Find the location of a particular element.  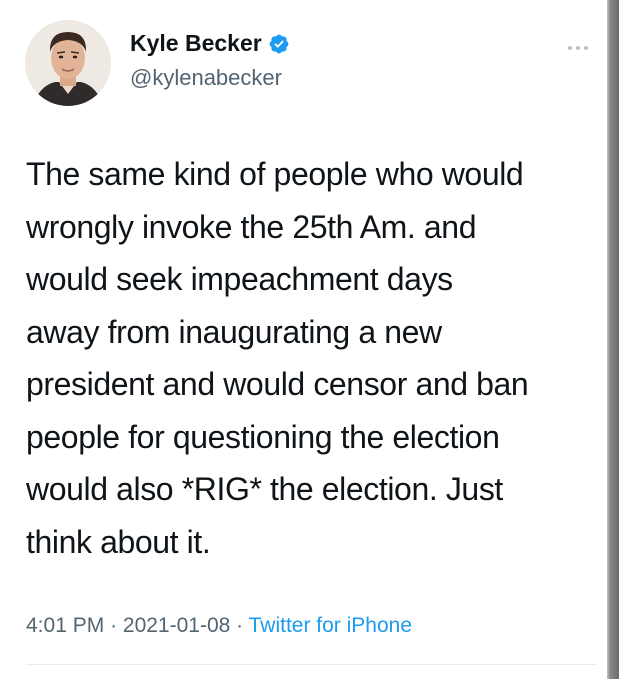

tweet-text-line: wrongly invoke the 25th Am. and is located at coordinates (251, 226).